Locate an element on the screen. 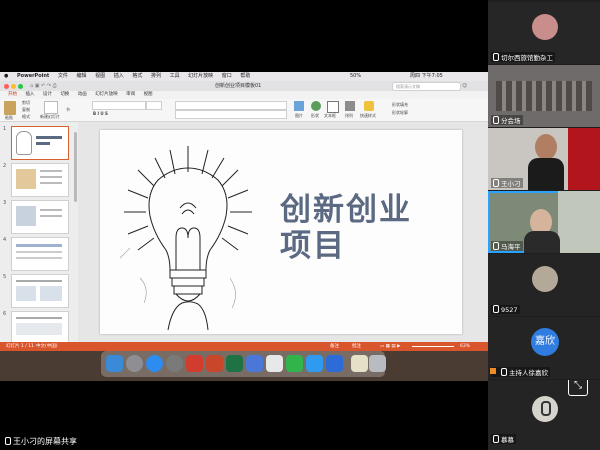 This screenshot has width=600, height=450. menu-app: PowerPoint is located at coordinates (33, 76).